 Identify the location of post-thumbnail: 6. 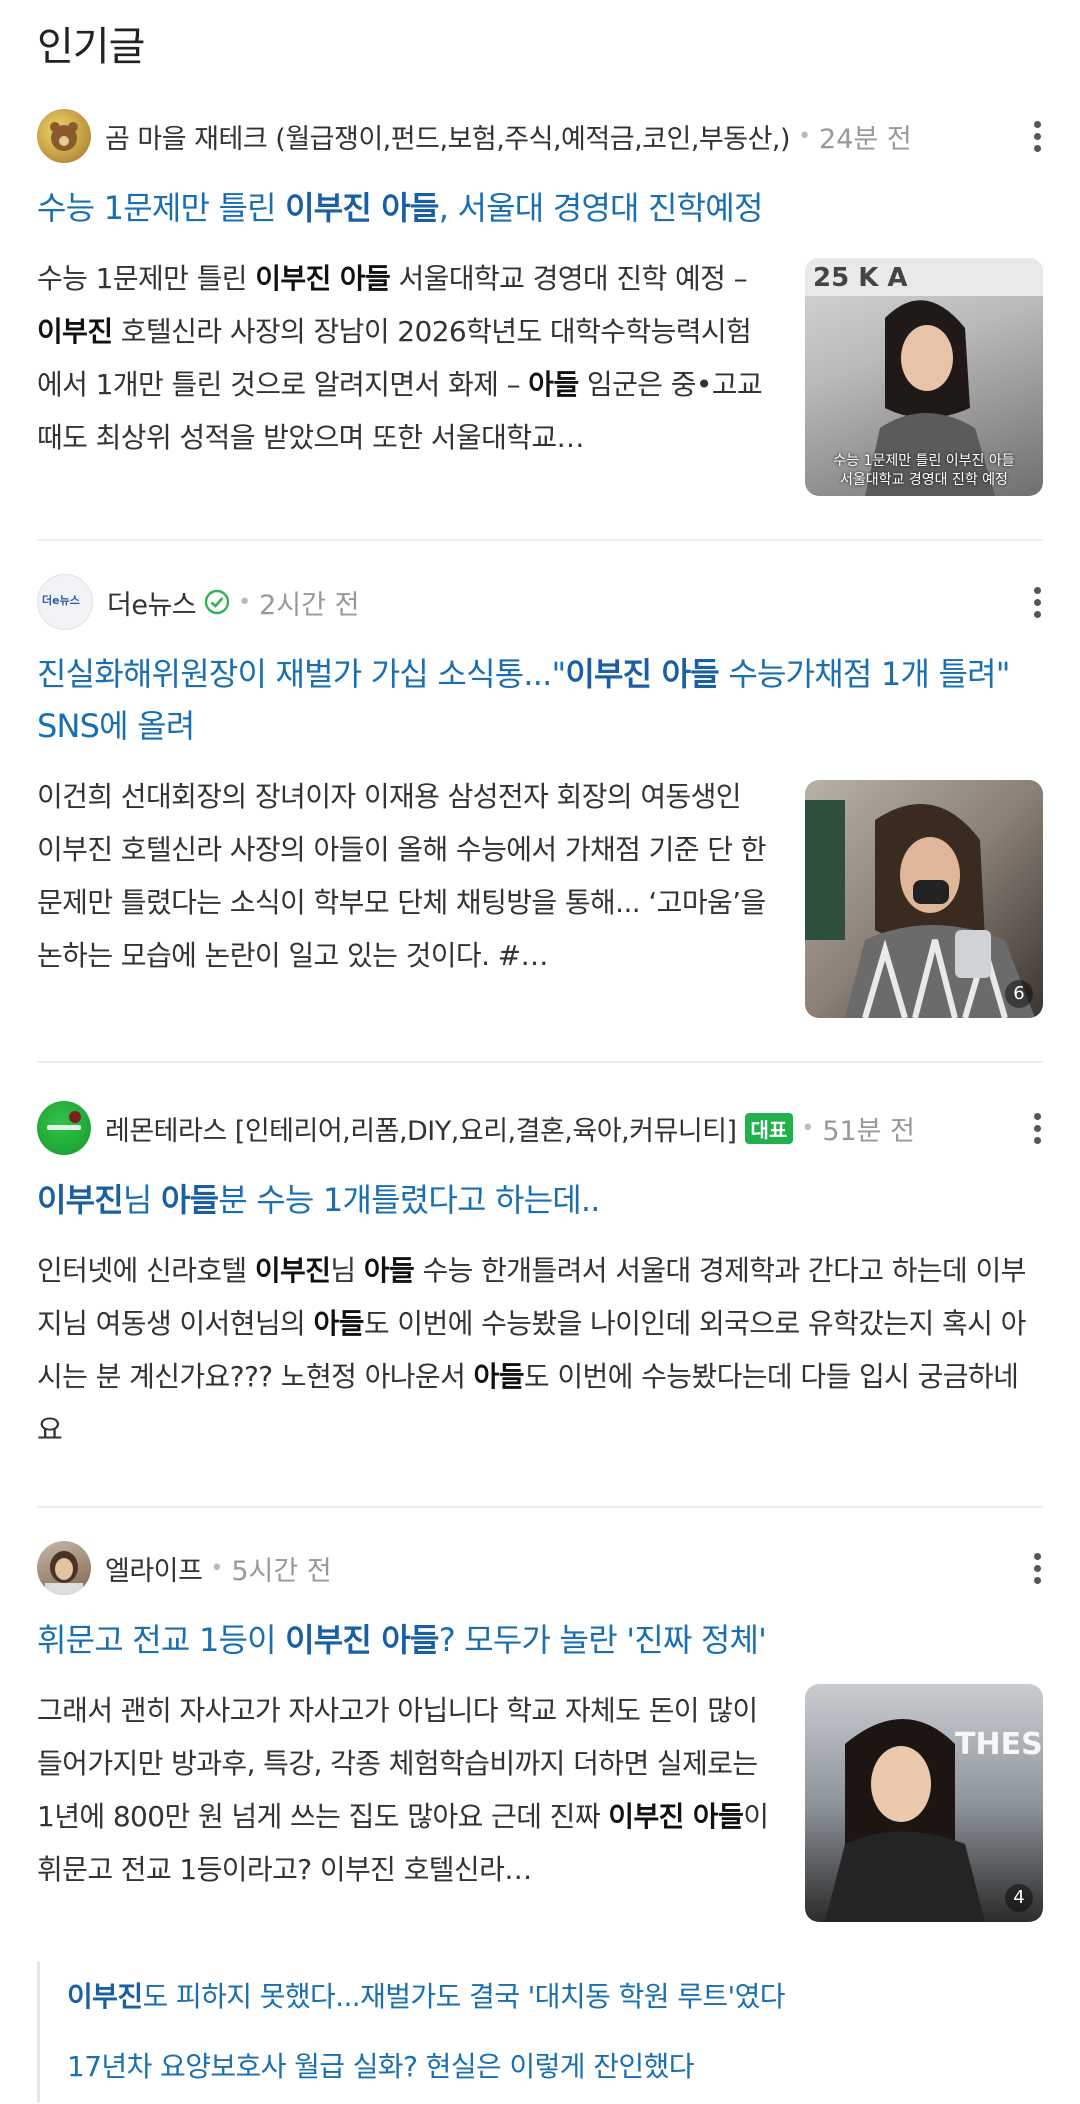
(924, 899).